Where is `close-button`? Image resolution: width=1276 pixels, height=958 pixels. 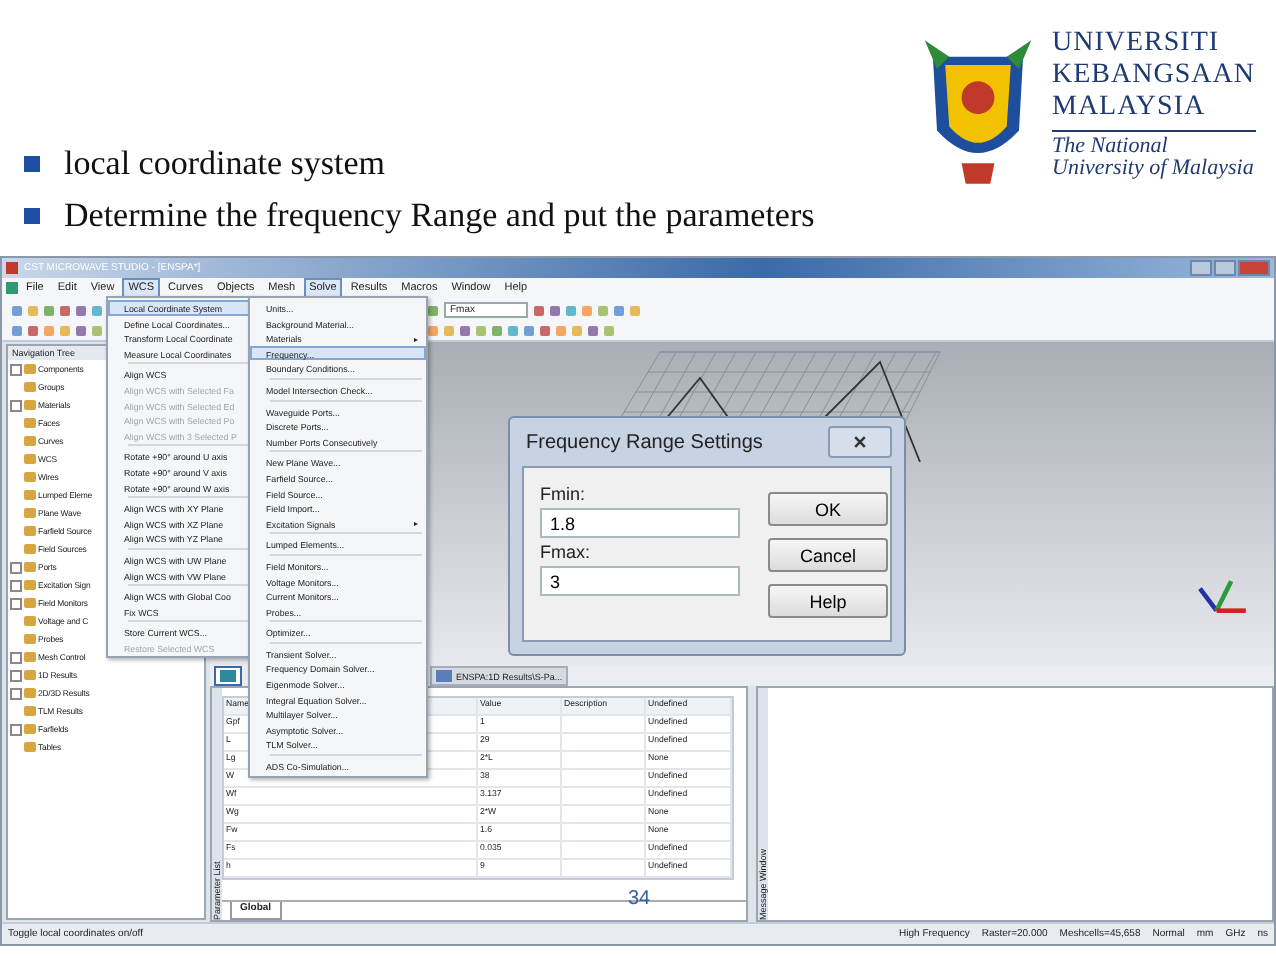
close-button is located at coordinates (860, 442).